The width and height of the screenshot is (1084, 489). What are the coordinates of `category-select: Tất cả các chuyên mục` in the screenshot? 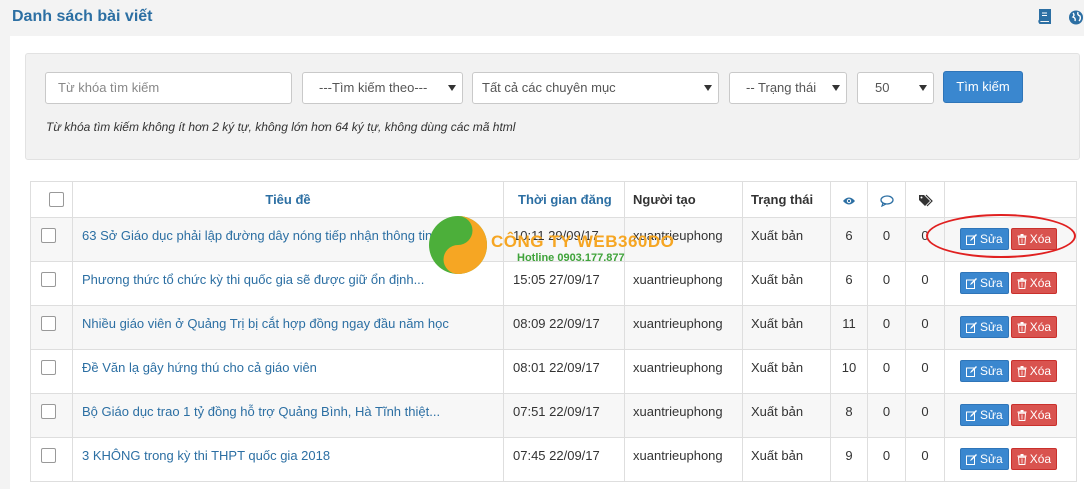 It's located at (595, 88).